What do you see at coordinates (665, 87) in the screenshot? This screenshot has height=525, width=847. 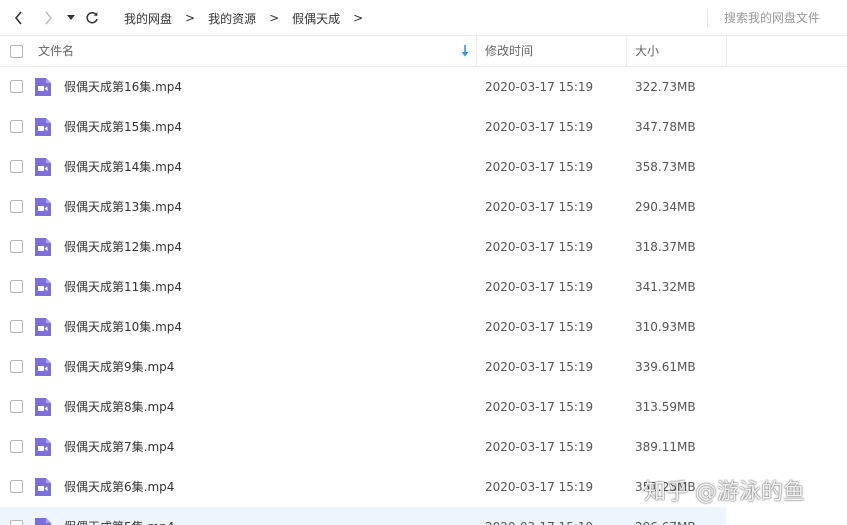 I see `file-size: 322.73MB` at bounding box center [665, 87].